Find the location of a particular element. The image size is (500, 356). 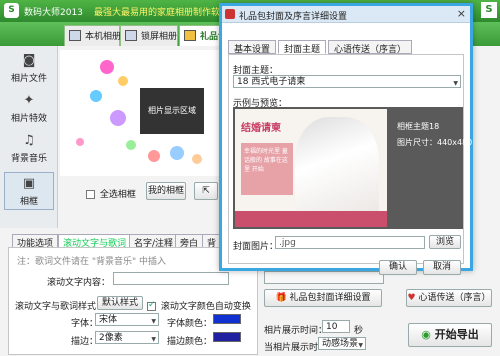

size-info: 图片尺寸：440x480 is located at coordinates (435, 142).